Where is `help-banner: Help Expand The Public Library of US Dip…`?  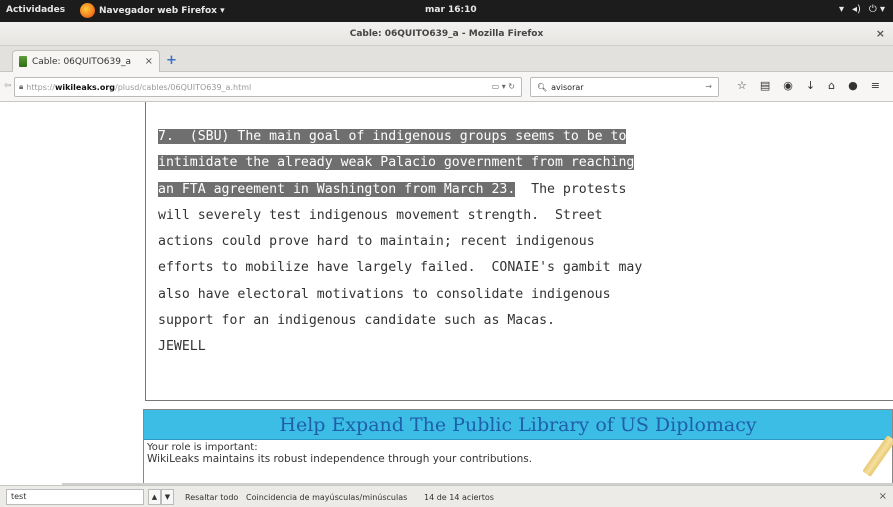
help-banner: Help Expand The Public Library of US Dip… is located at coordinates (518, 425).